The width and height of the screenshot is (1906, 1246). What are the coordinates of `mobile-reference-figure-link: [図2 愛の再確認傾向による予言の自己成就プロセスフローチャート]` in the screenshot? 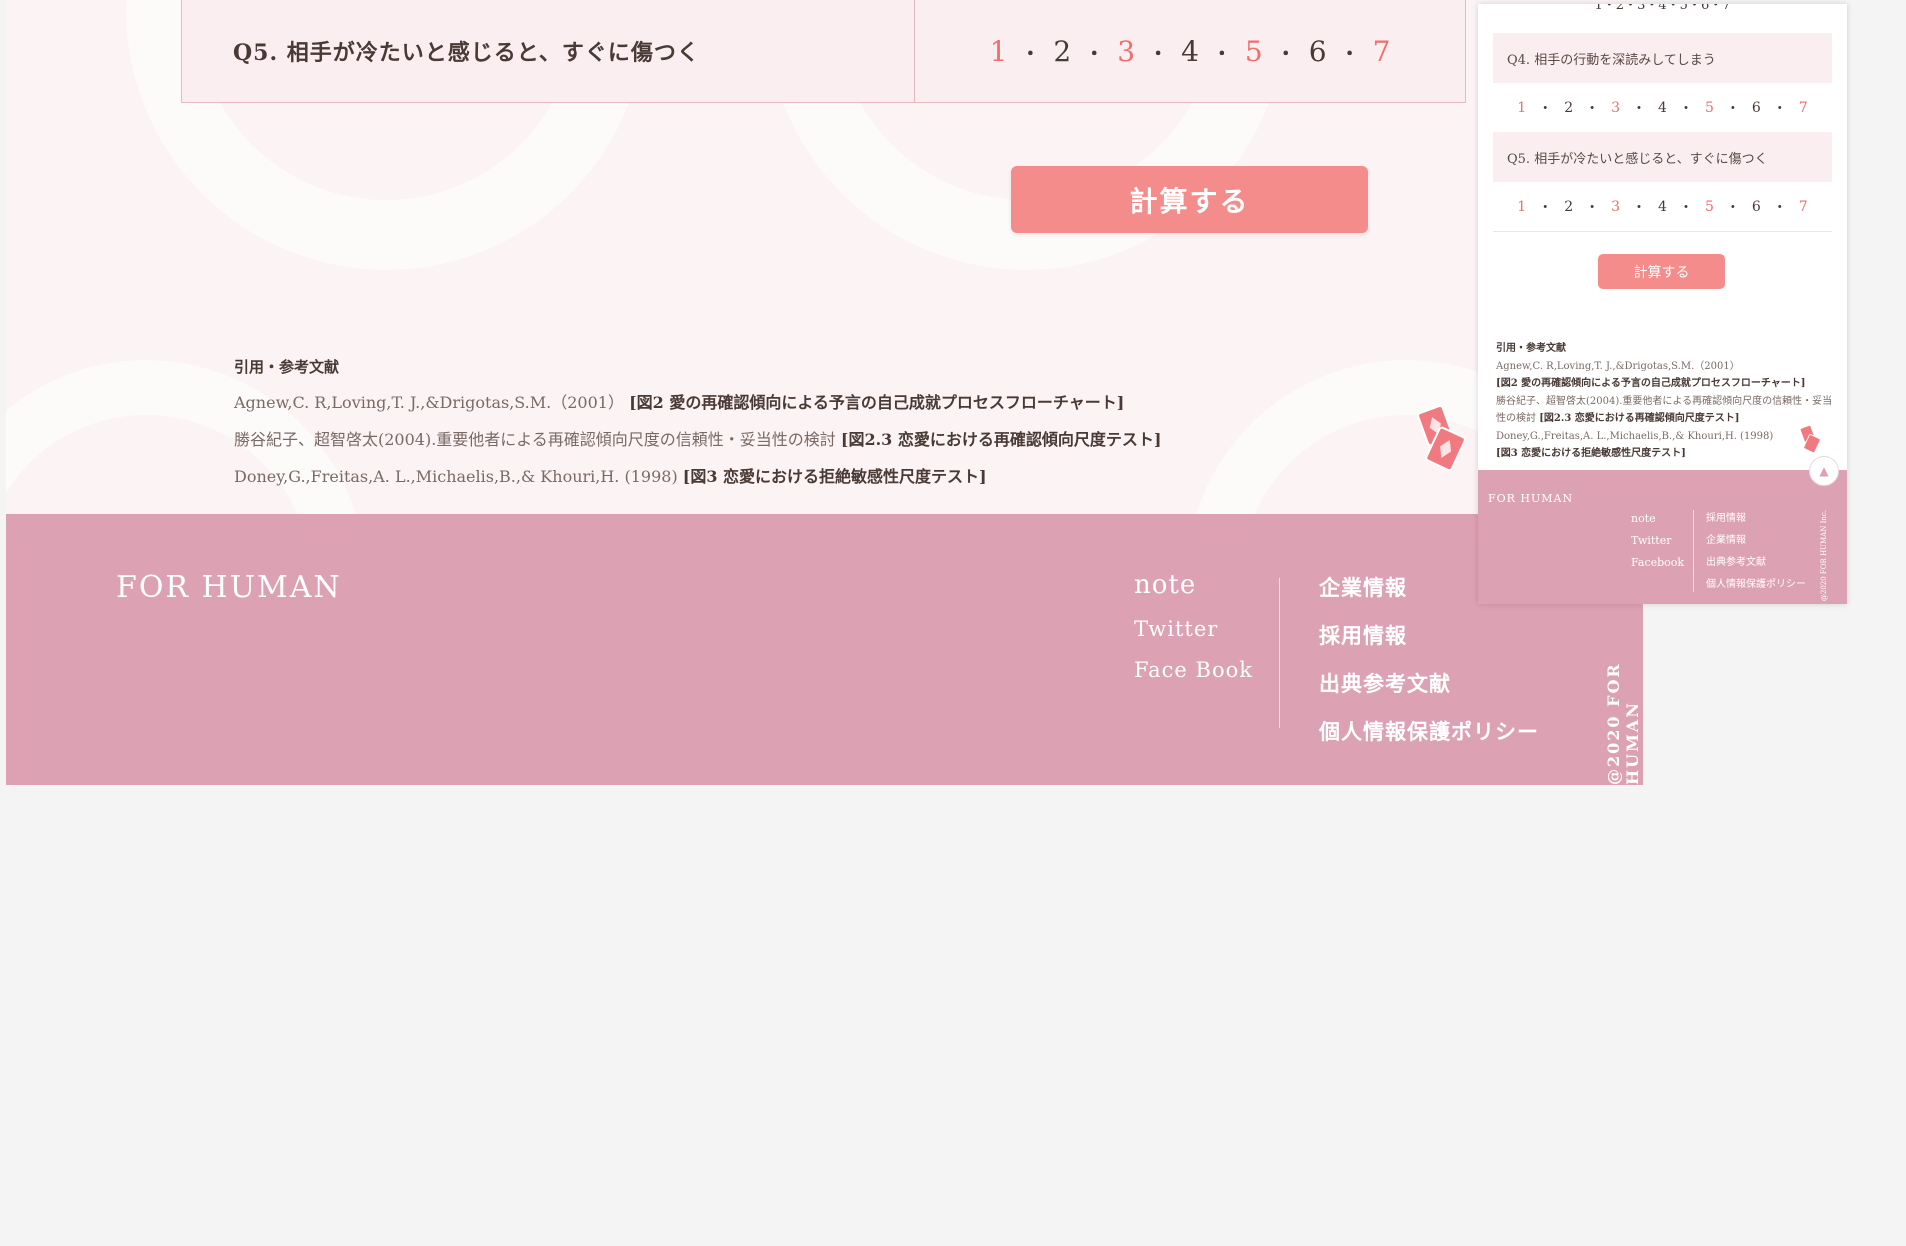 It's located at (1651, 383).